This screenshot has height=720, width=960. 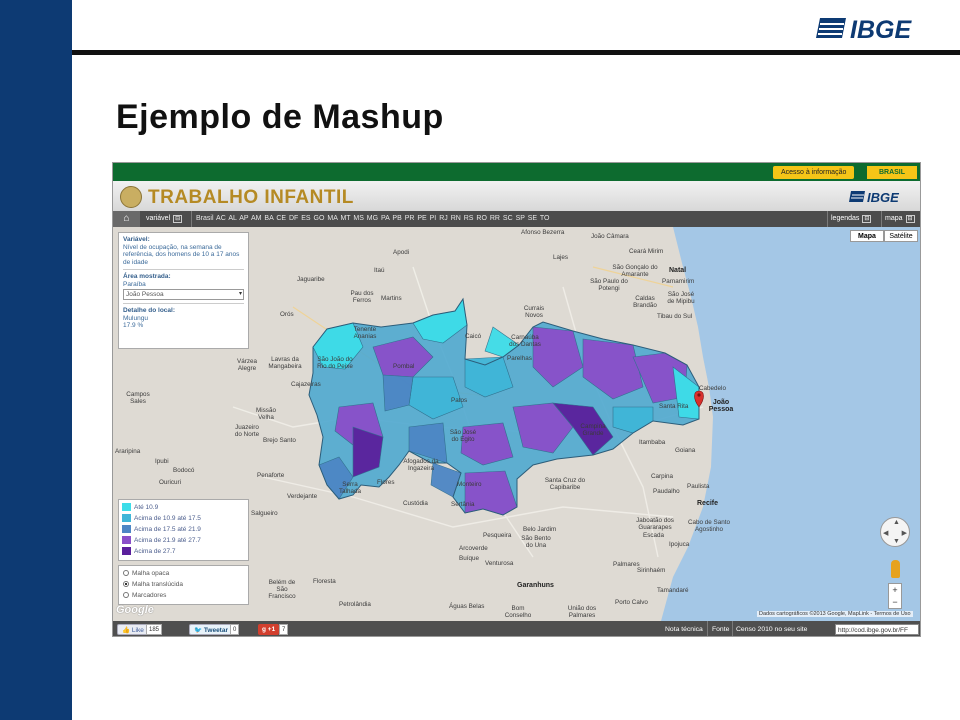 What do you see at coordinates (167, 529) in the screenshot?
I see `legend-label: Acima de 17.5 até 21.9` at bounding box center [167, 529].